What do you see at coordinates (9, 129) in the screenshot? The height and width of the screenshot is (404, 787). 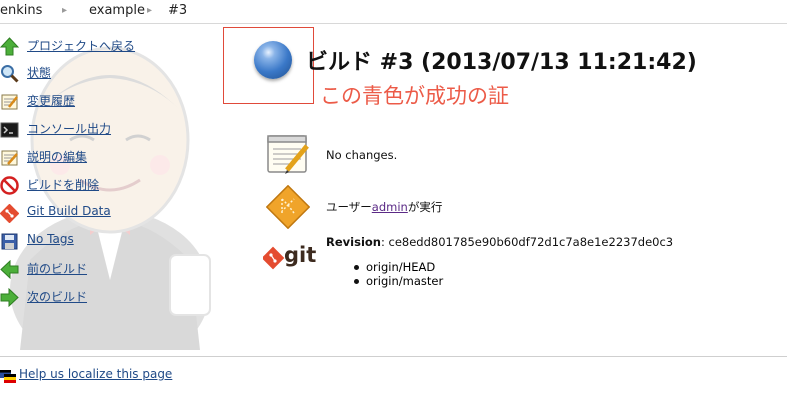 I see `terminal-icon` at bounding box center [9, 129].